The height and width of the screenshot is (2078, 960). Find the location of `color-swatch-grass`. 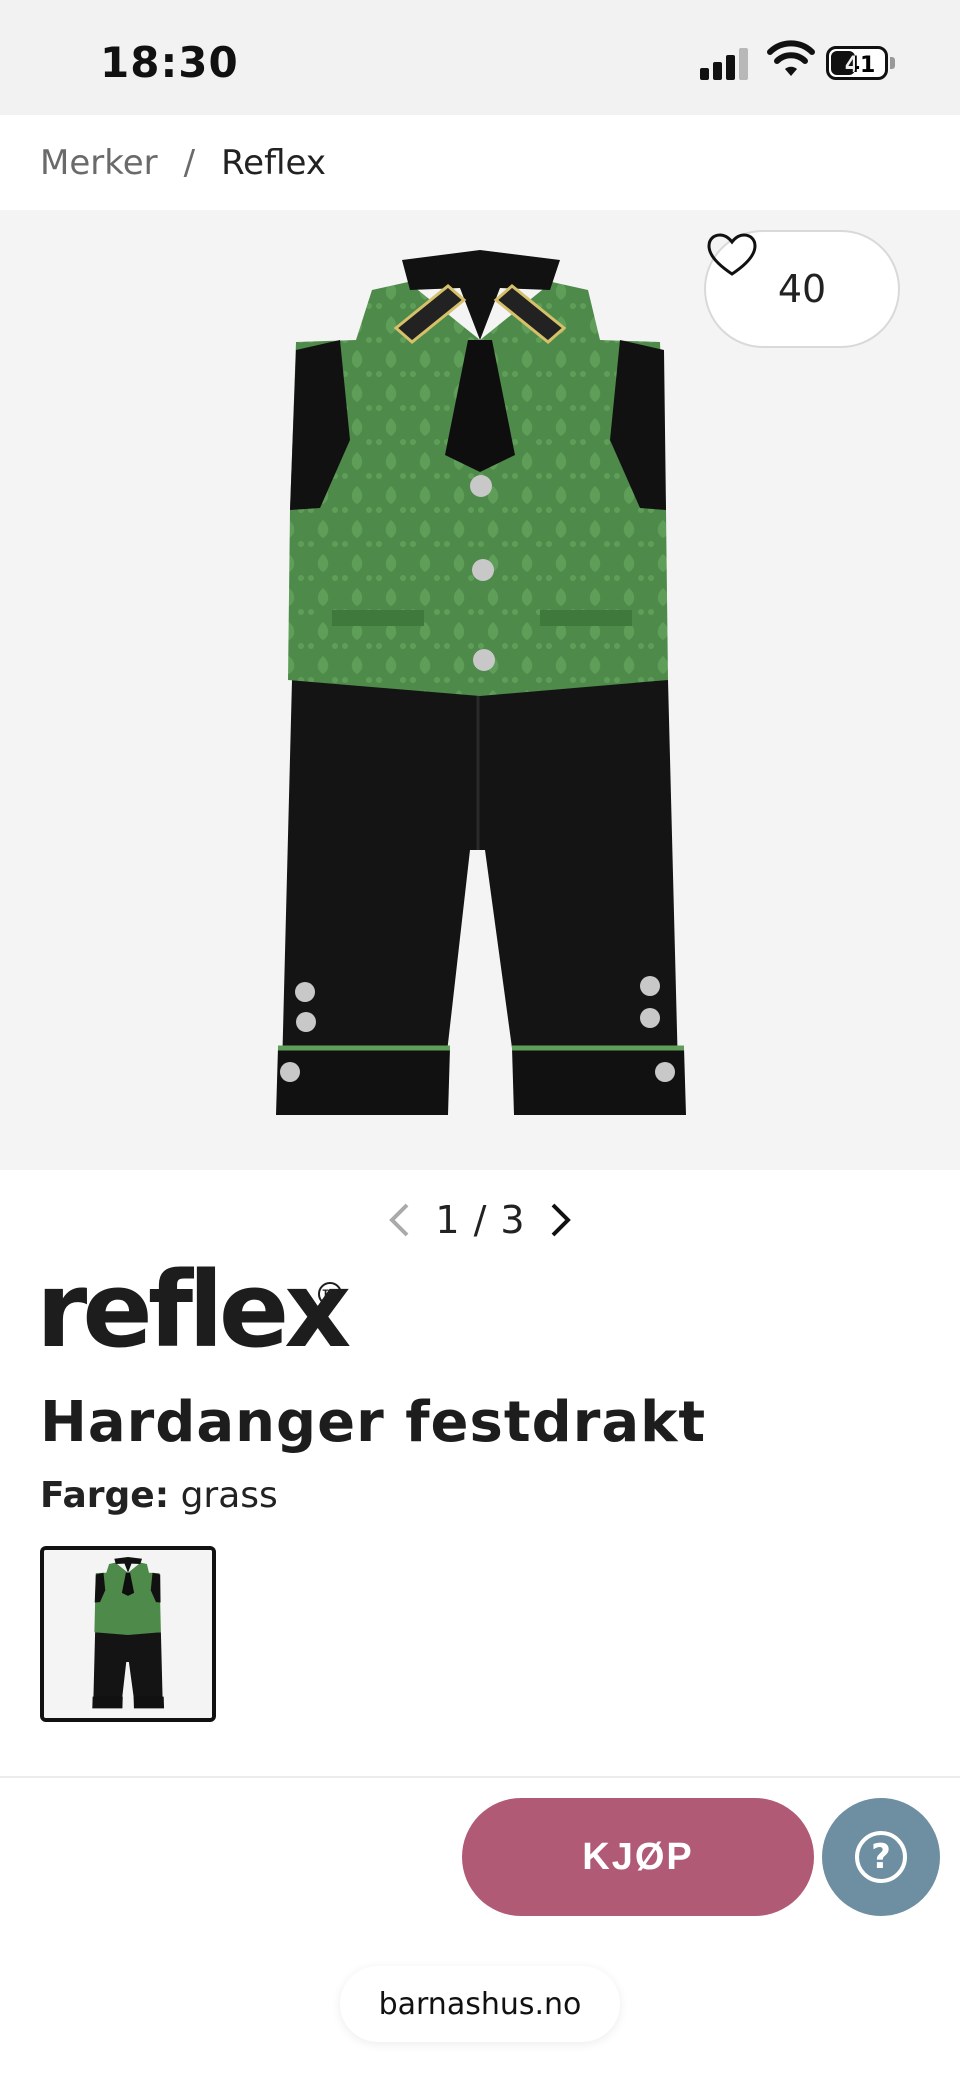

color-swatch-grass is located at coordinates (128, 1634).